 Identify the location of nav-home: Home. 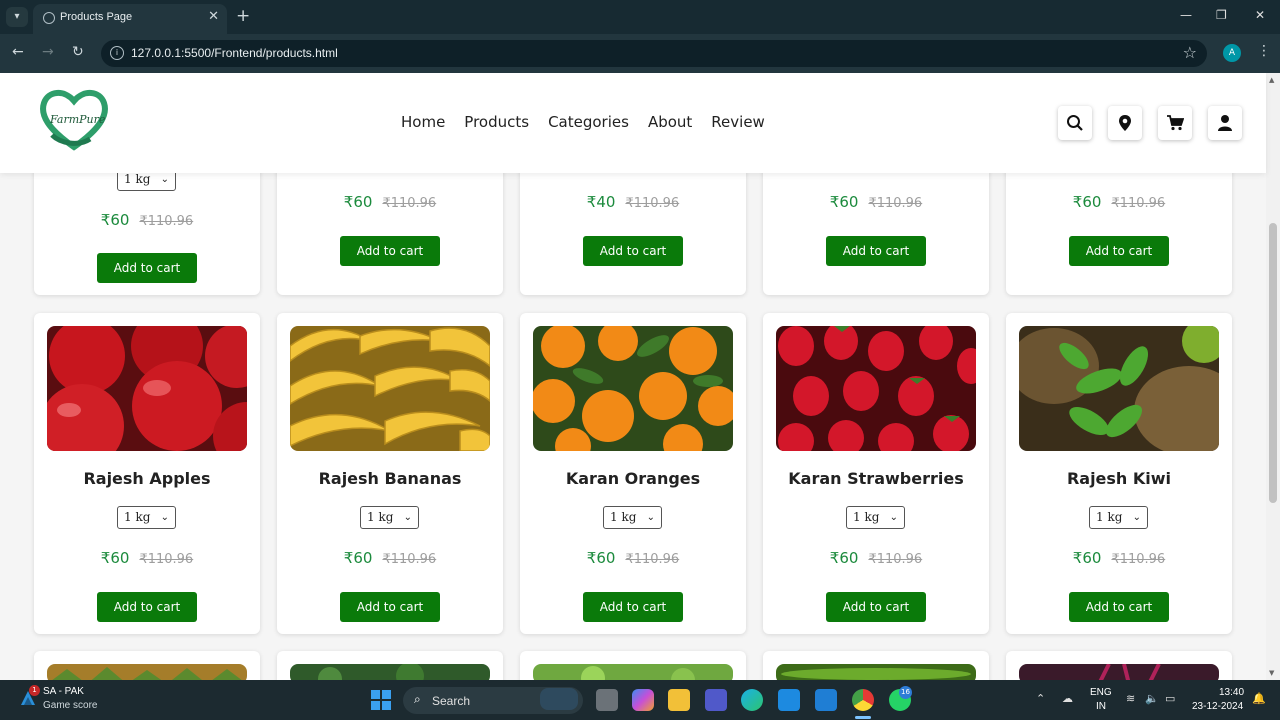
(423, 122).